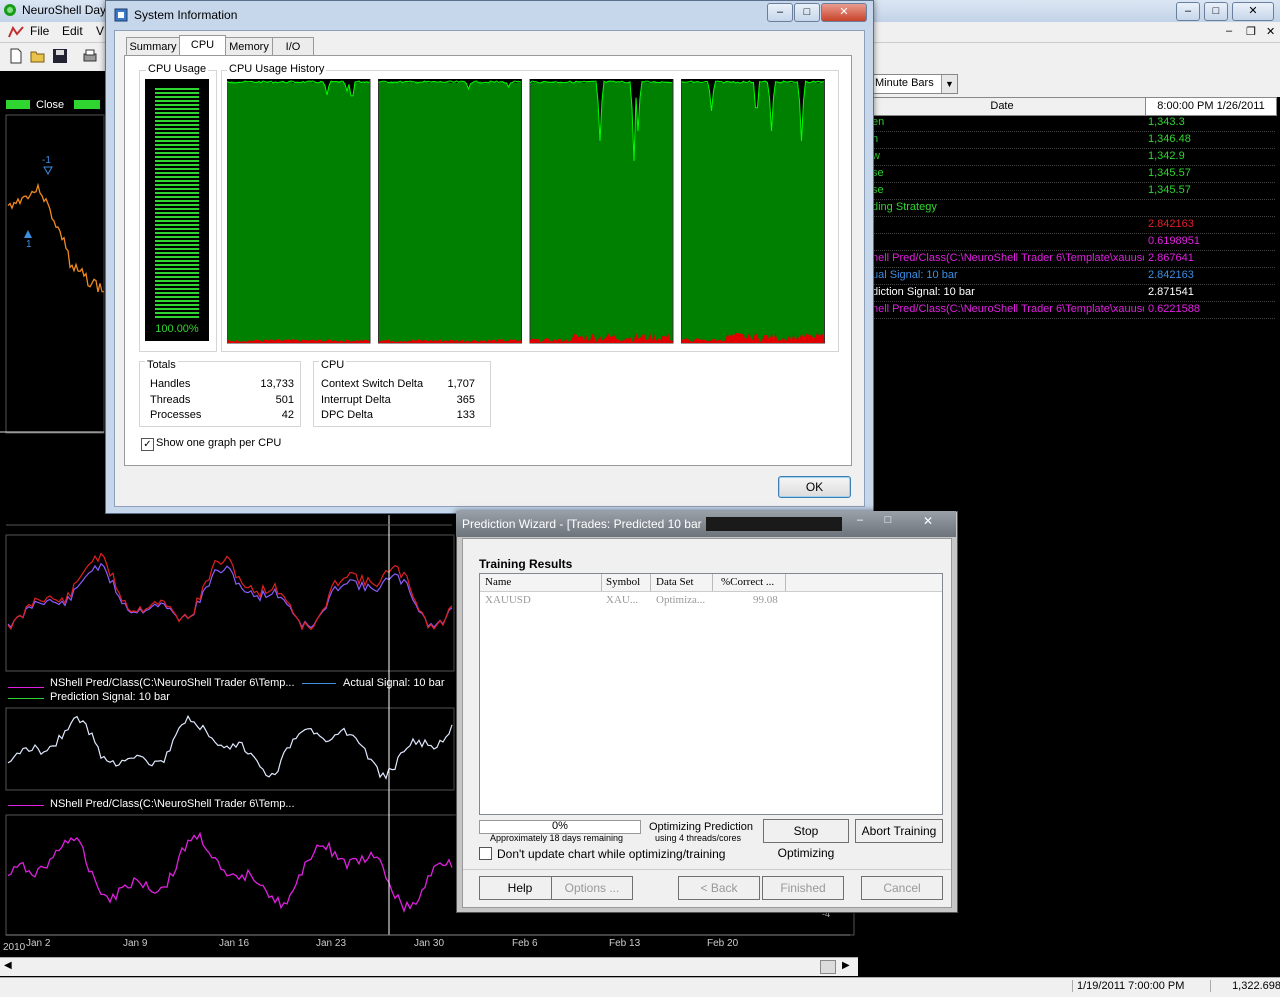 The width and height of the screenshot is (1280, 997). I want to click on cpu-usage-meter: 100.00%, so click(177, 210).